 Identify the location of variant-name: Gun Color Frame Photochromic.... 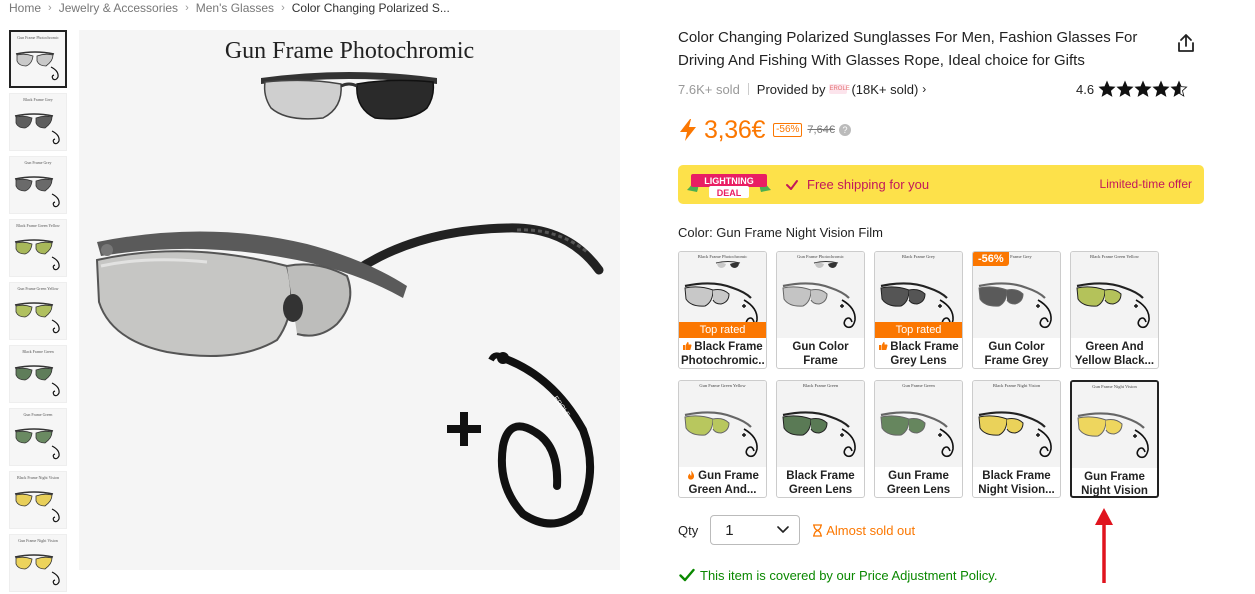
(820, 354).